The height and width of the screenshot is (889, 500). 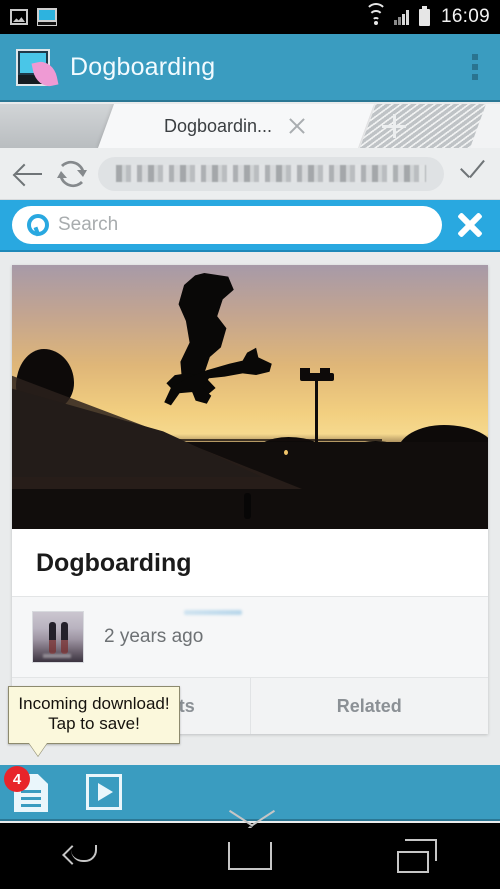 I want to click on back-arrow-icon, so click(x=29, y=174).